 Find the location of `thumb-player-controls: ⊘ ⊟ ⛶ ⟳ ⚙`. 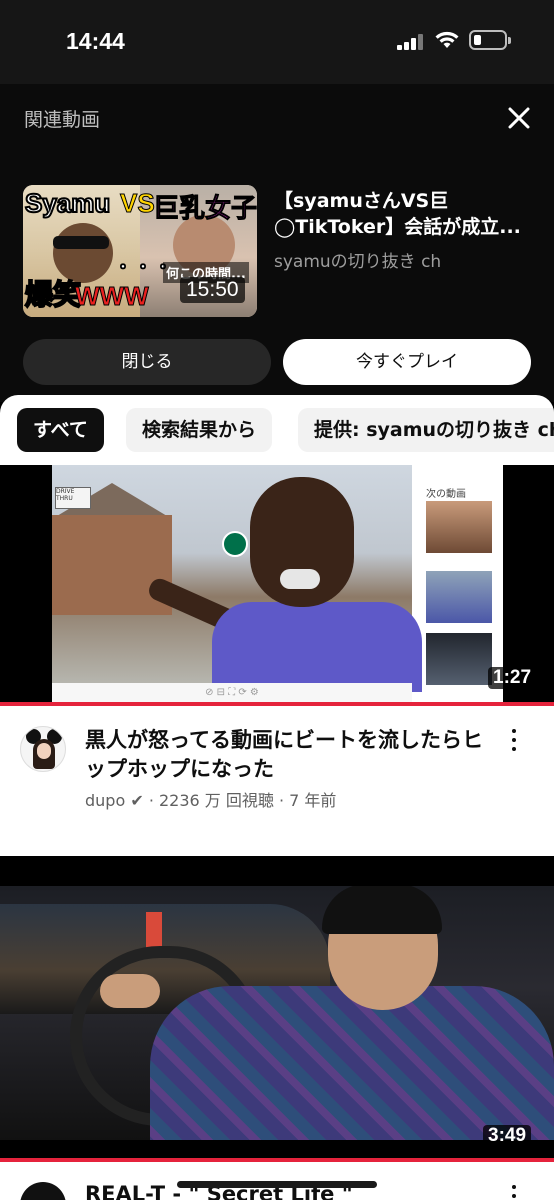

thumb-player-controls: ⊘ ⊟ ⛶ ⟳ ⚙ is located at coordinates (232, 692).